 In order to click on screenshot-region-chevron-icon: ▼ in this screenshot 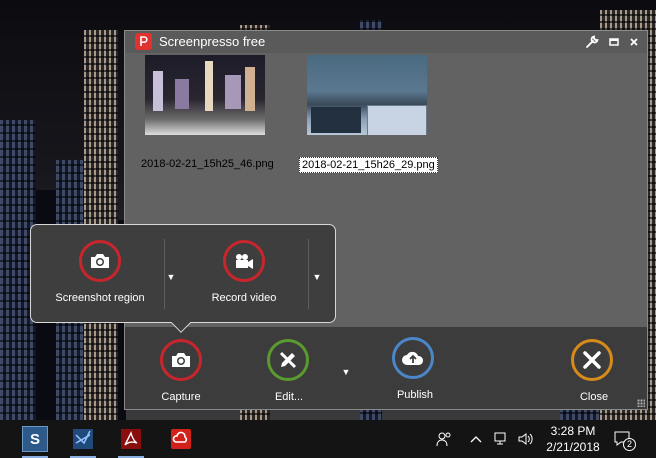, I will do `click(171, 277)`.